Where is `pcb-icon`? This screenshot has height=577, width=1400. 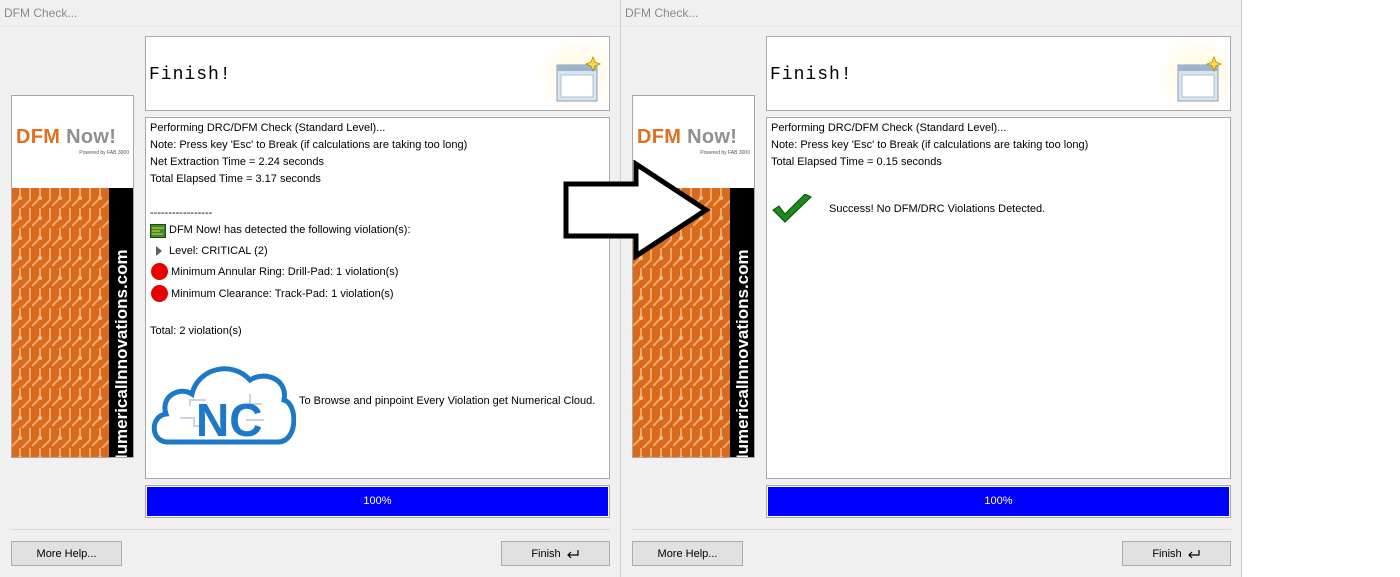
pcb-icon is located at coordinates (158, 231).